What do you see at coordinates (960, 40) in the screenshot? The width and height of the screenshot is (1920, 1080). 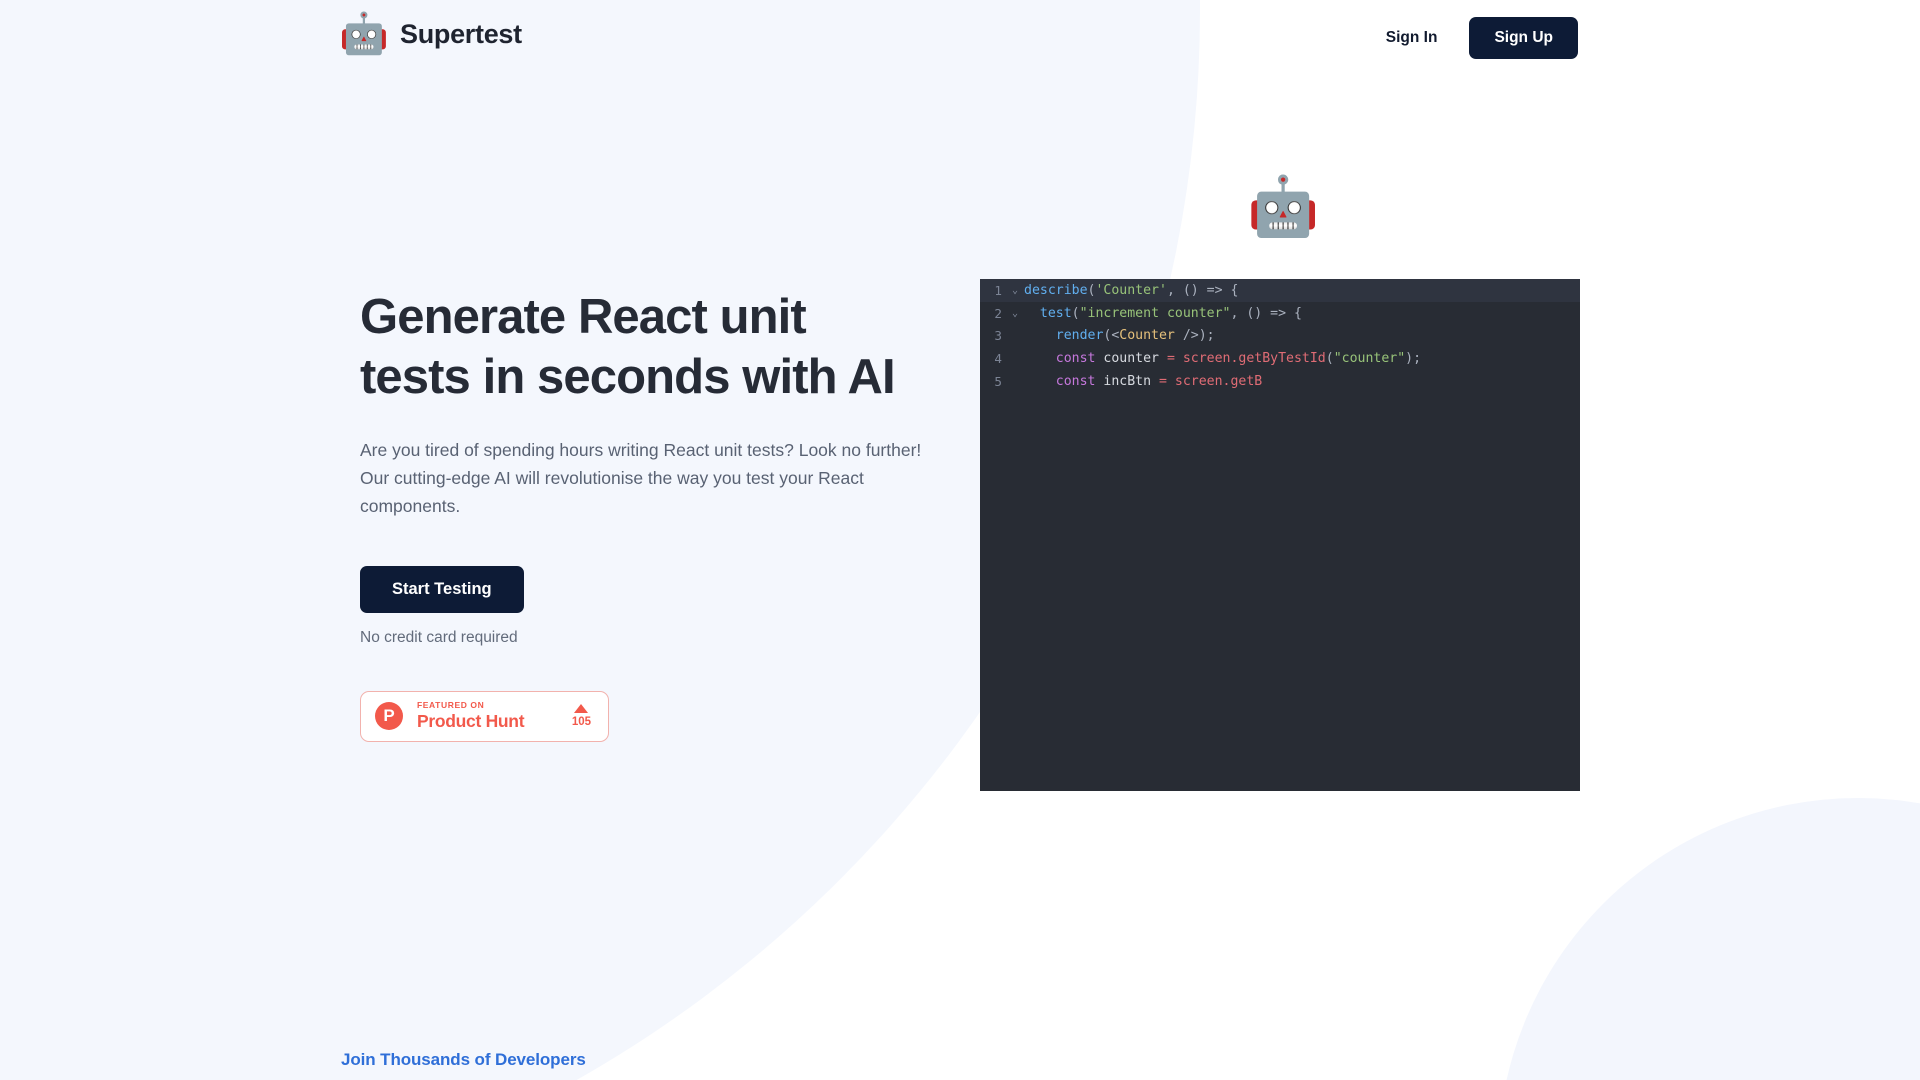 I see `site-header: 🤖 Supertest Sign In Sign Up` at bounding box center [960, 40].